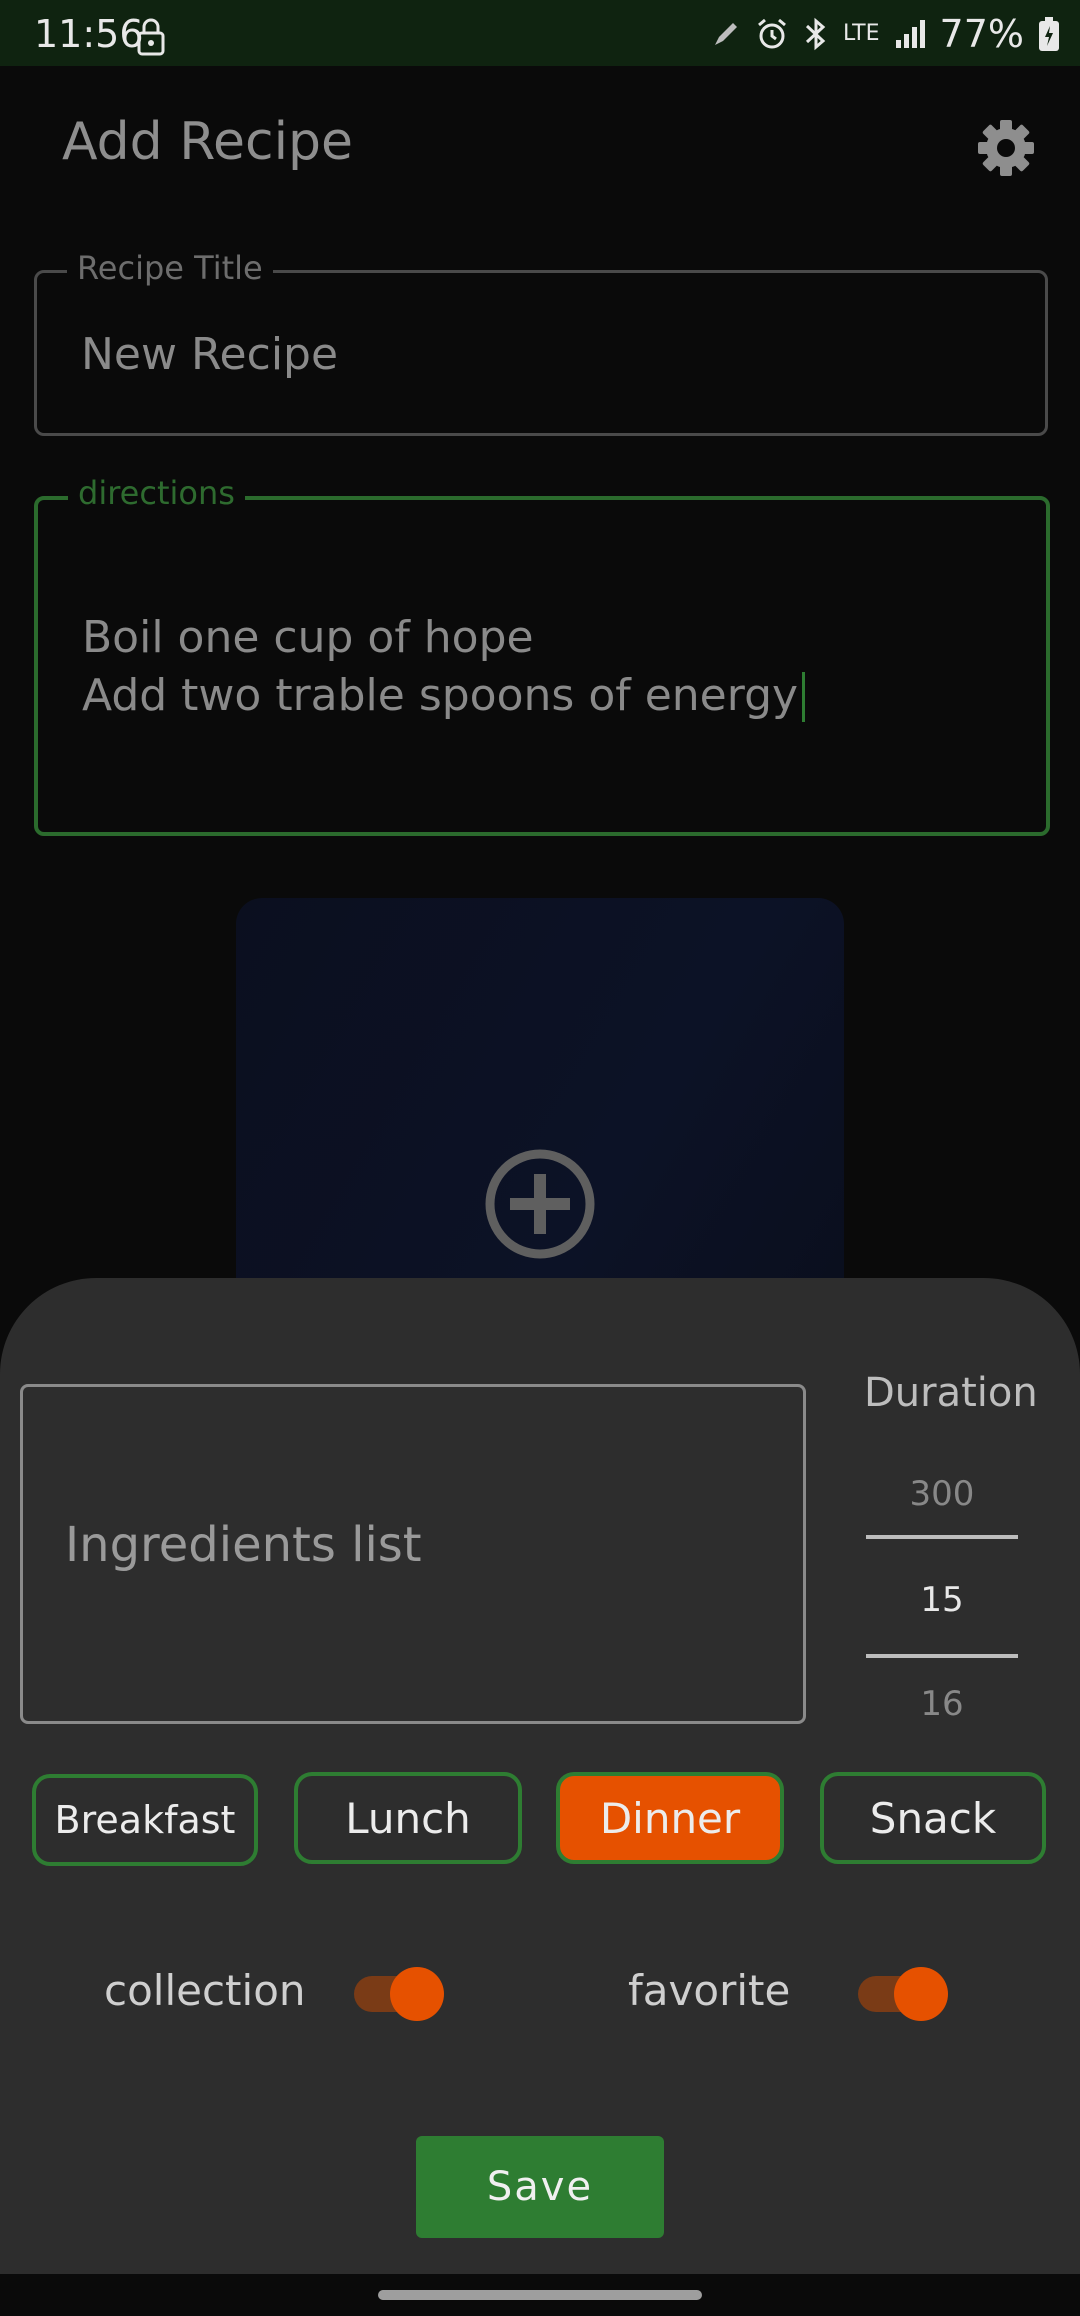  Describe the element at coordinates (308, 637) in the screenshot. I see `directions-line-1: Boil one cup of hope` at that location.